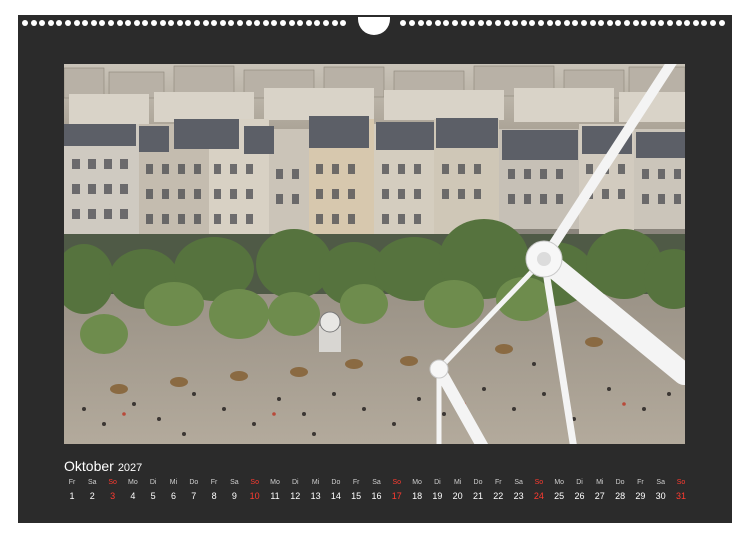 The image size is (750, 540). I want to click on day-number: 1, so click(72, 496).